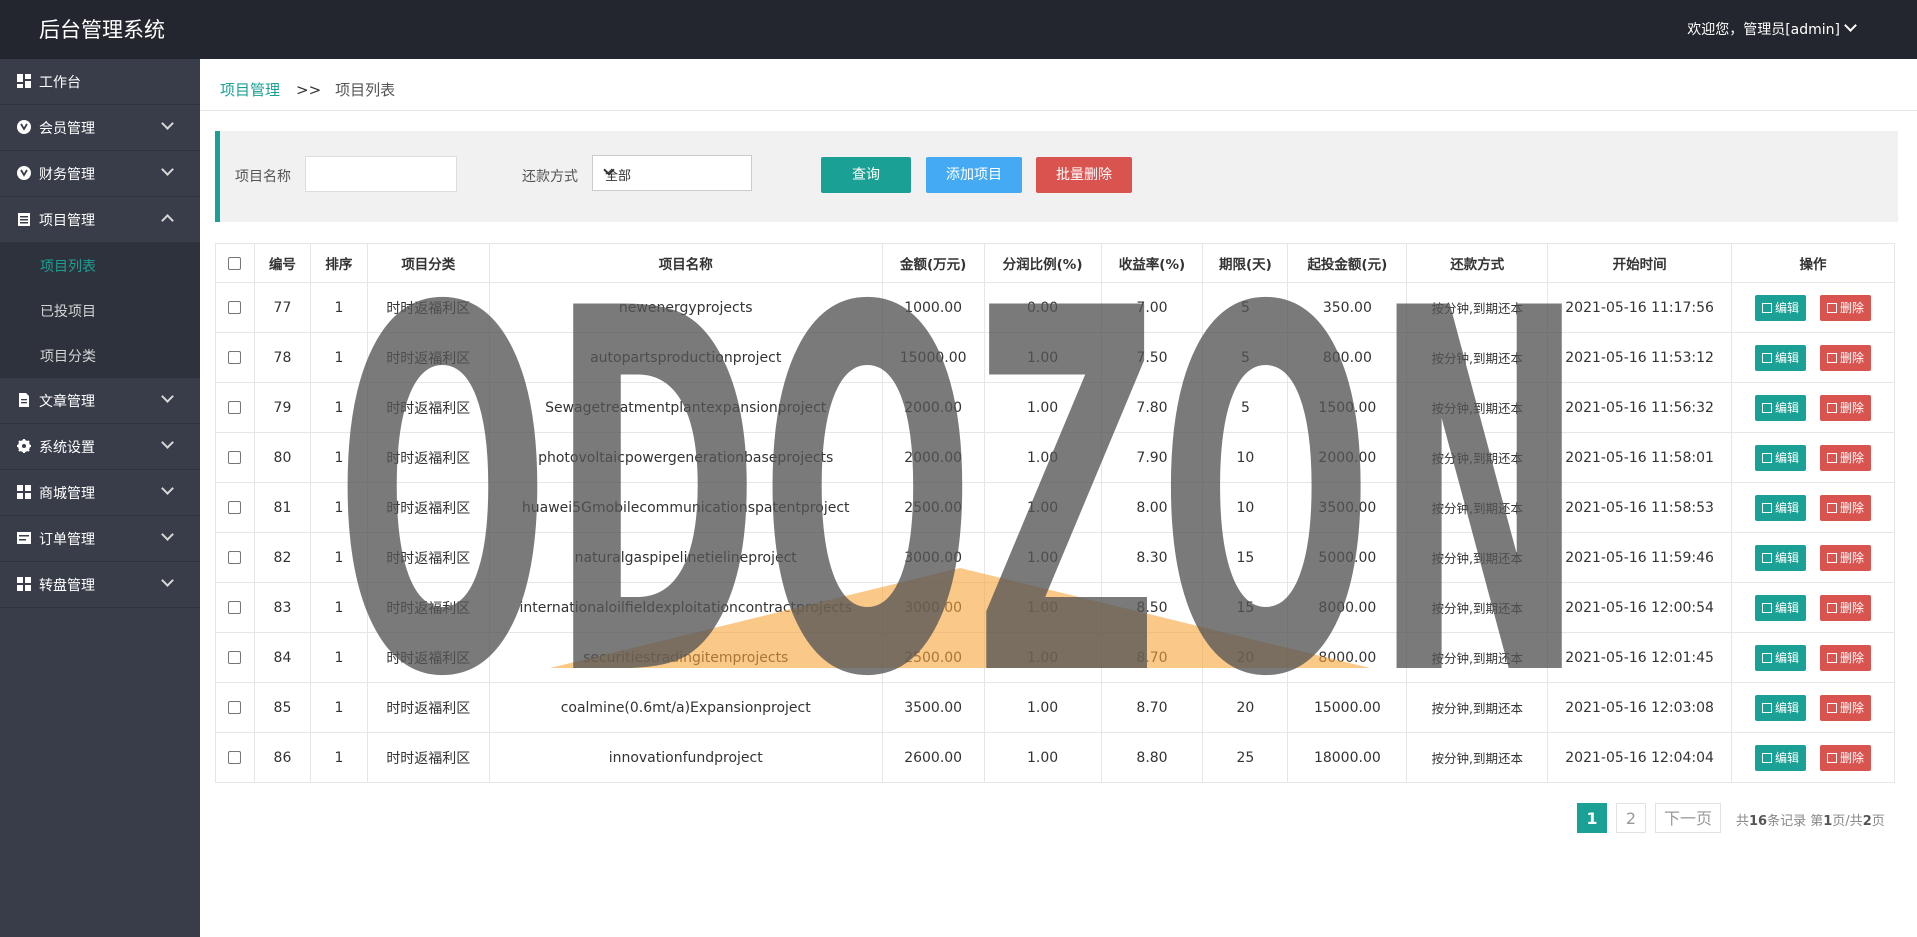  Describe the element at coordinates (100, 585) in the screenshot. I see `sidebar-item-wheel: 转盘管理` at that location.